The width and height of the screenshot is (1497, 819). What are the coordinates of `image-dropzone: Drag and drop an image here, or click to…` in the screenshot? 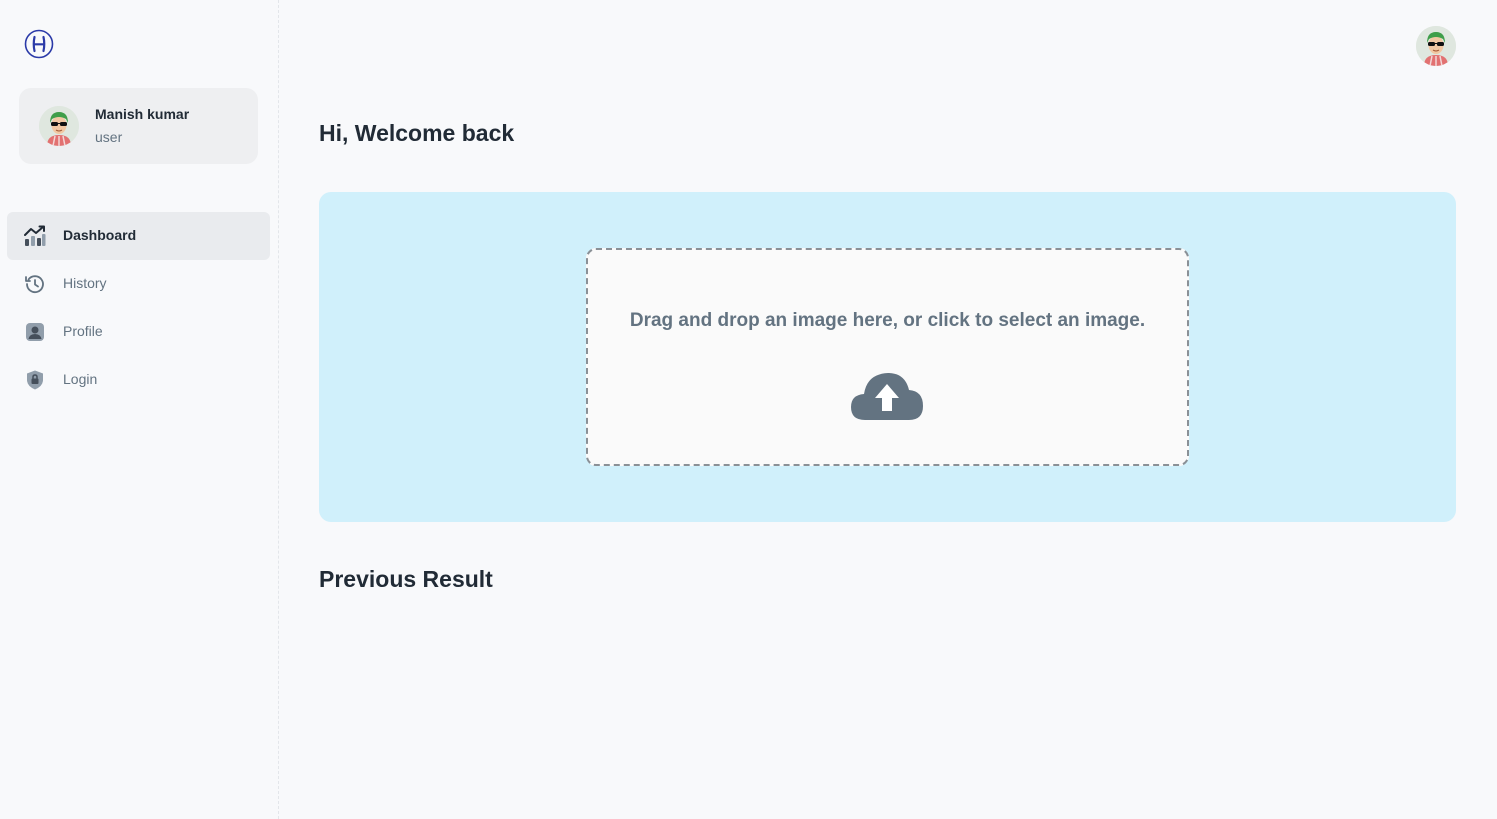 It's located at (887, 357).